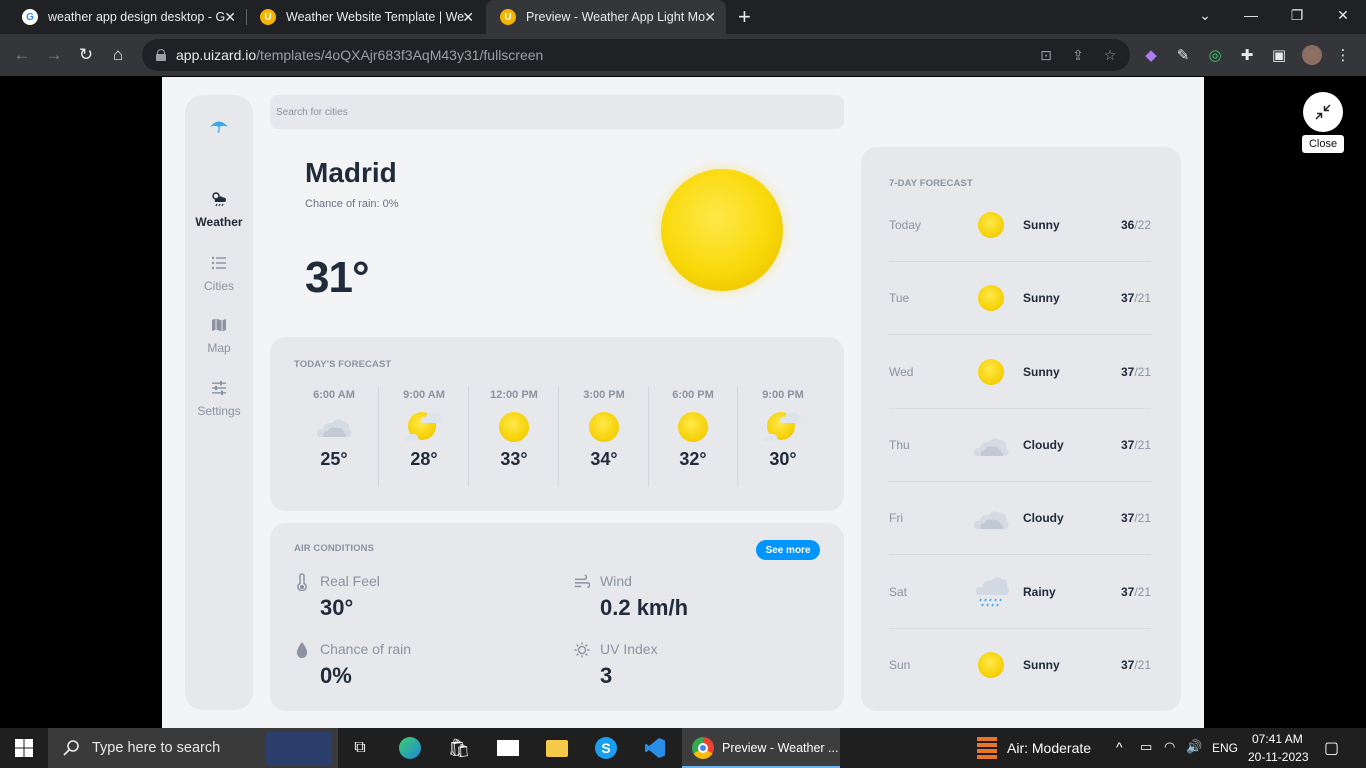 This screenshot has height=768, width=1366. I want to click on chevron-up-icon: ^, so click(1119, 747).